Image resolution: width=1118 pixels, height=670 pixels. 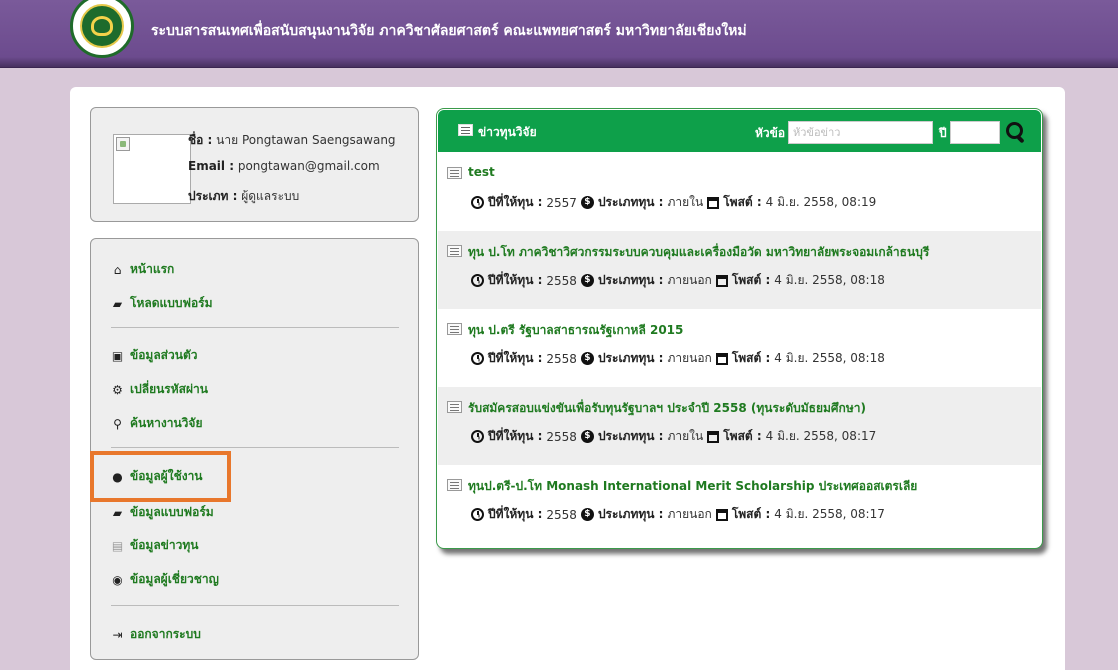 What do you see at coordinates (244, 196) in the screenshot?
I see `profile-type: ประเภท : ผู้ดูแลระบบ` at bounding box center [244, 196].